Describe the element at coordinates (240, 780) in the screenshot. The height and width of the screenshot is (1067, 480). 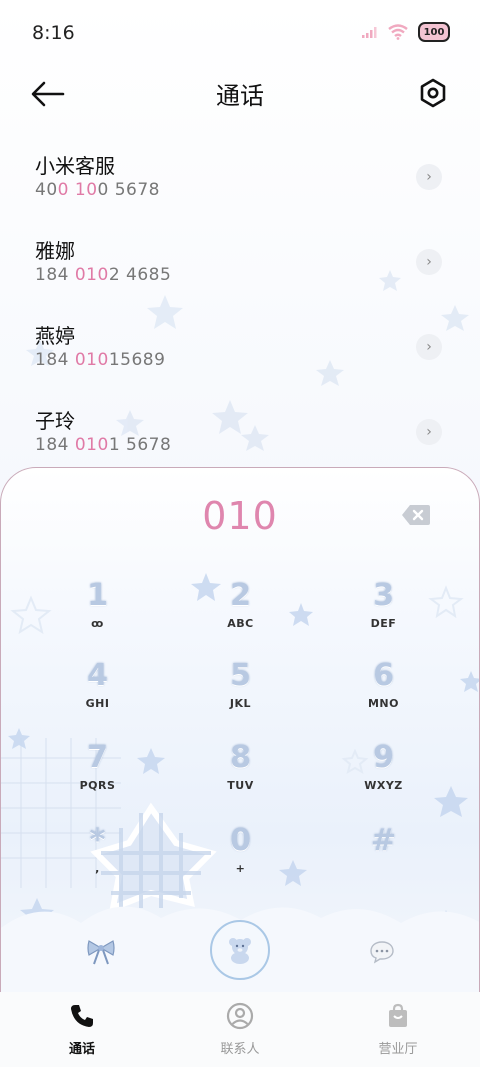
I see `key-8: 8 TUV` at that location.